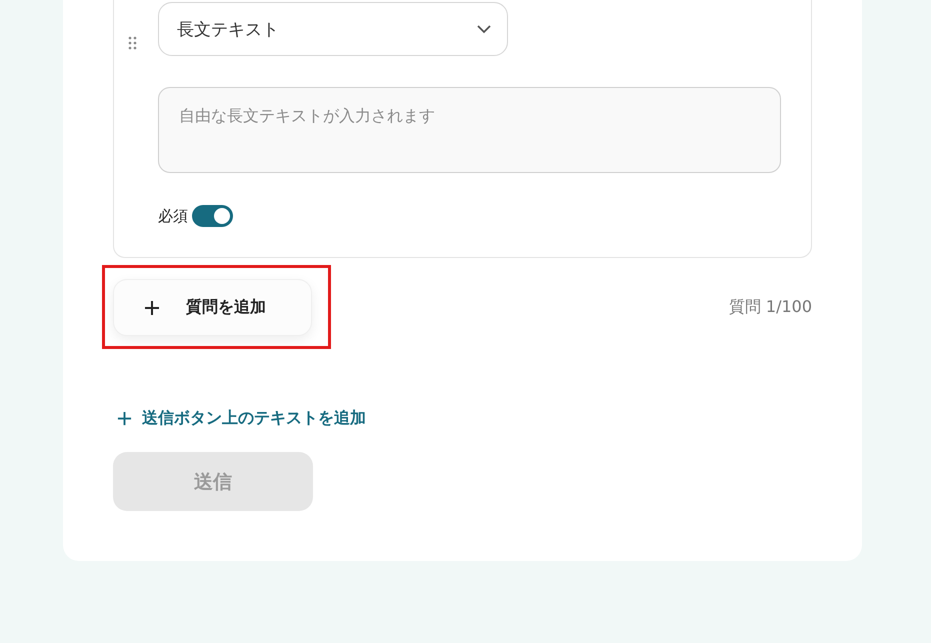 The height and width of the screenshot is (643, 931). What do you see at coordinates (133, 43) in the screenshot?
I see `drag-handle-icon` at bounding box center [133, 43].